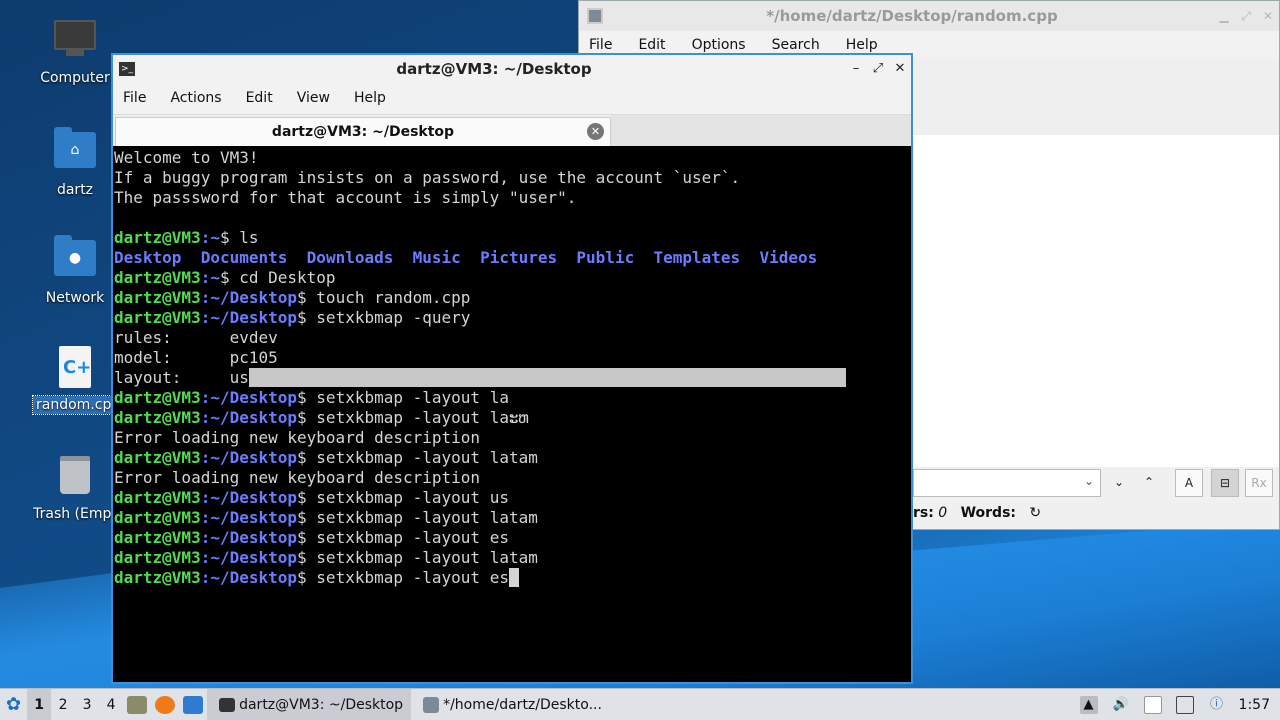 This screenshot has width=1280, height=720. I want to click on desktop-icon-trash: Trash (Empt, so click(75, 489).